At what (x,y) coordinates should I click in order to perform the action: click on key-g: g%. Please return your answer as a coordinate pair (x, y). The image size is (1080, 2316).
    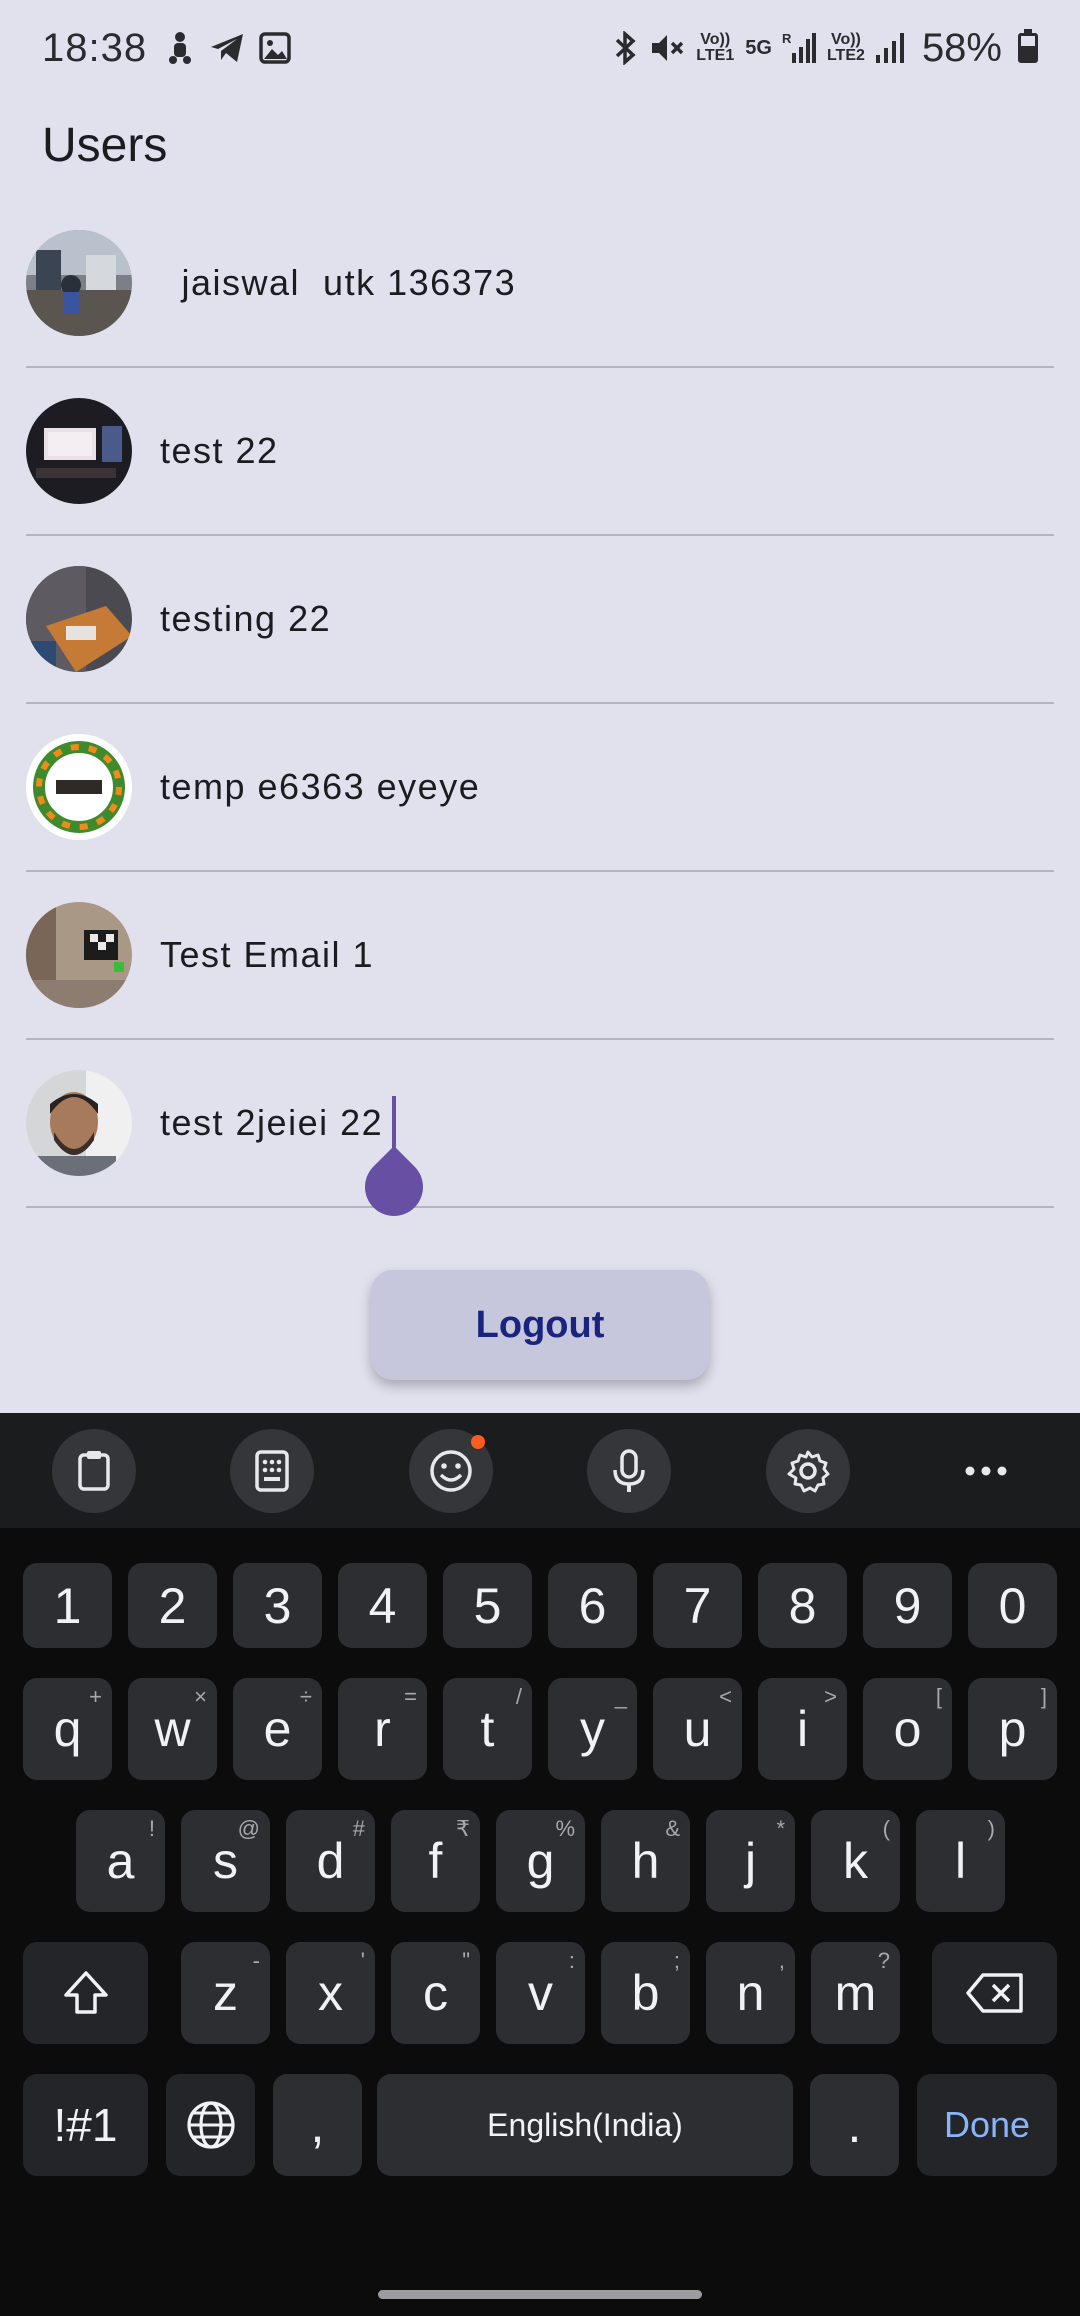
    Looking at the image, I should click on (540, 1861).